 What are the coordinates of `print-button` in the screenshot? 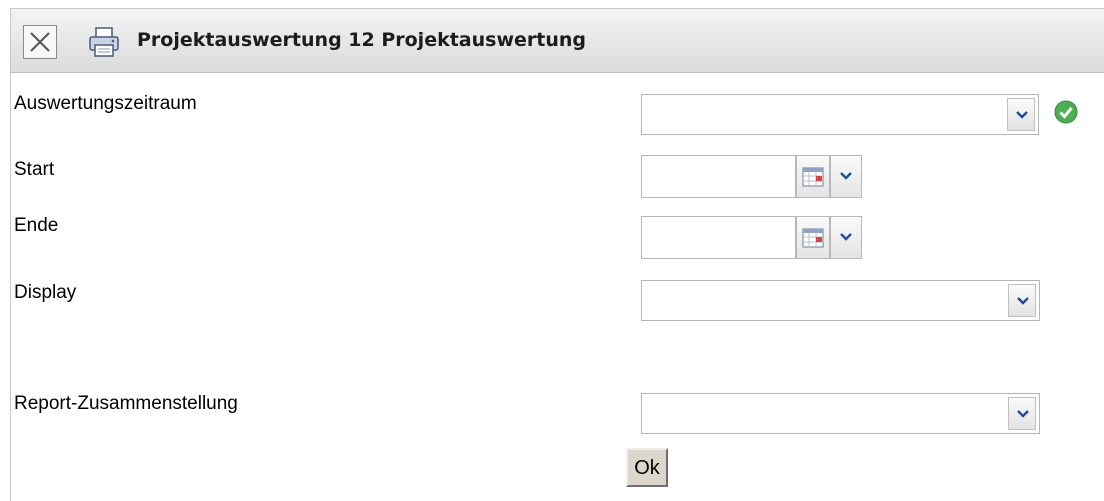 It's located at (104, 42).